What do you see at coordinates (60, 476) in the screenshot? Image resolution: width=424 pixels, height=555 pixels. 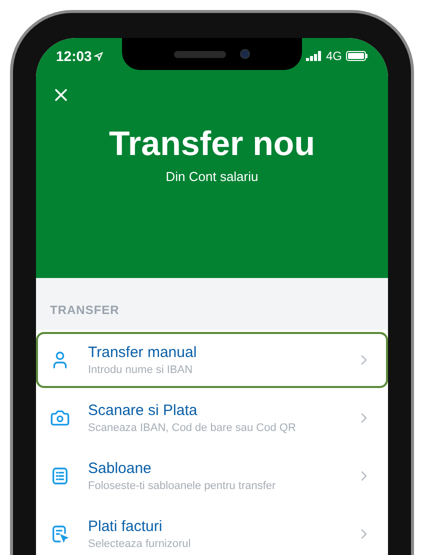 I see `list-icon` at bounding box center [60, 476].